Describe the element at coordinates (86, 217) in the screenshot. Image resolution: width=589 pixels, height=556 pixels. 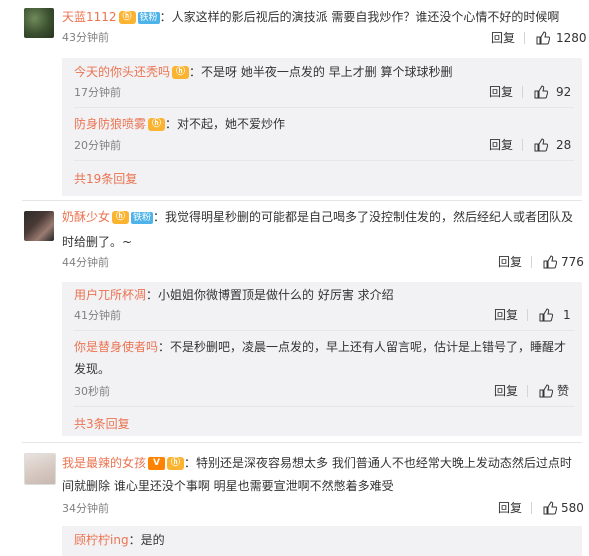
I see `comment-username: 奶酥少女` at that location.